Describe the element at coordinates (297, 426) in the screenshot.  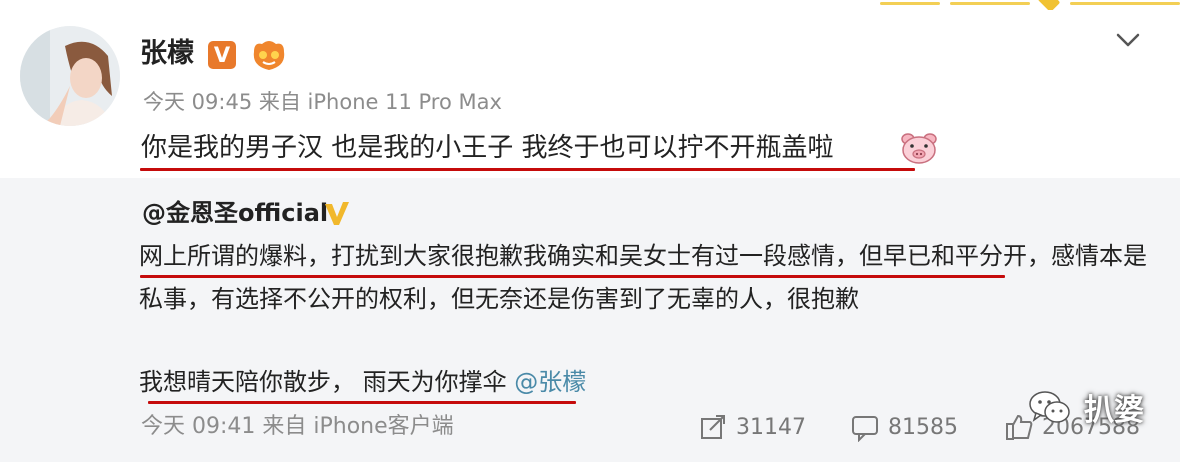
I see `repost-meta: 今天 09:41 来自 iPhone客户端` at that location.